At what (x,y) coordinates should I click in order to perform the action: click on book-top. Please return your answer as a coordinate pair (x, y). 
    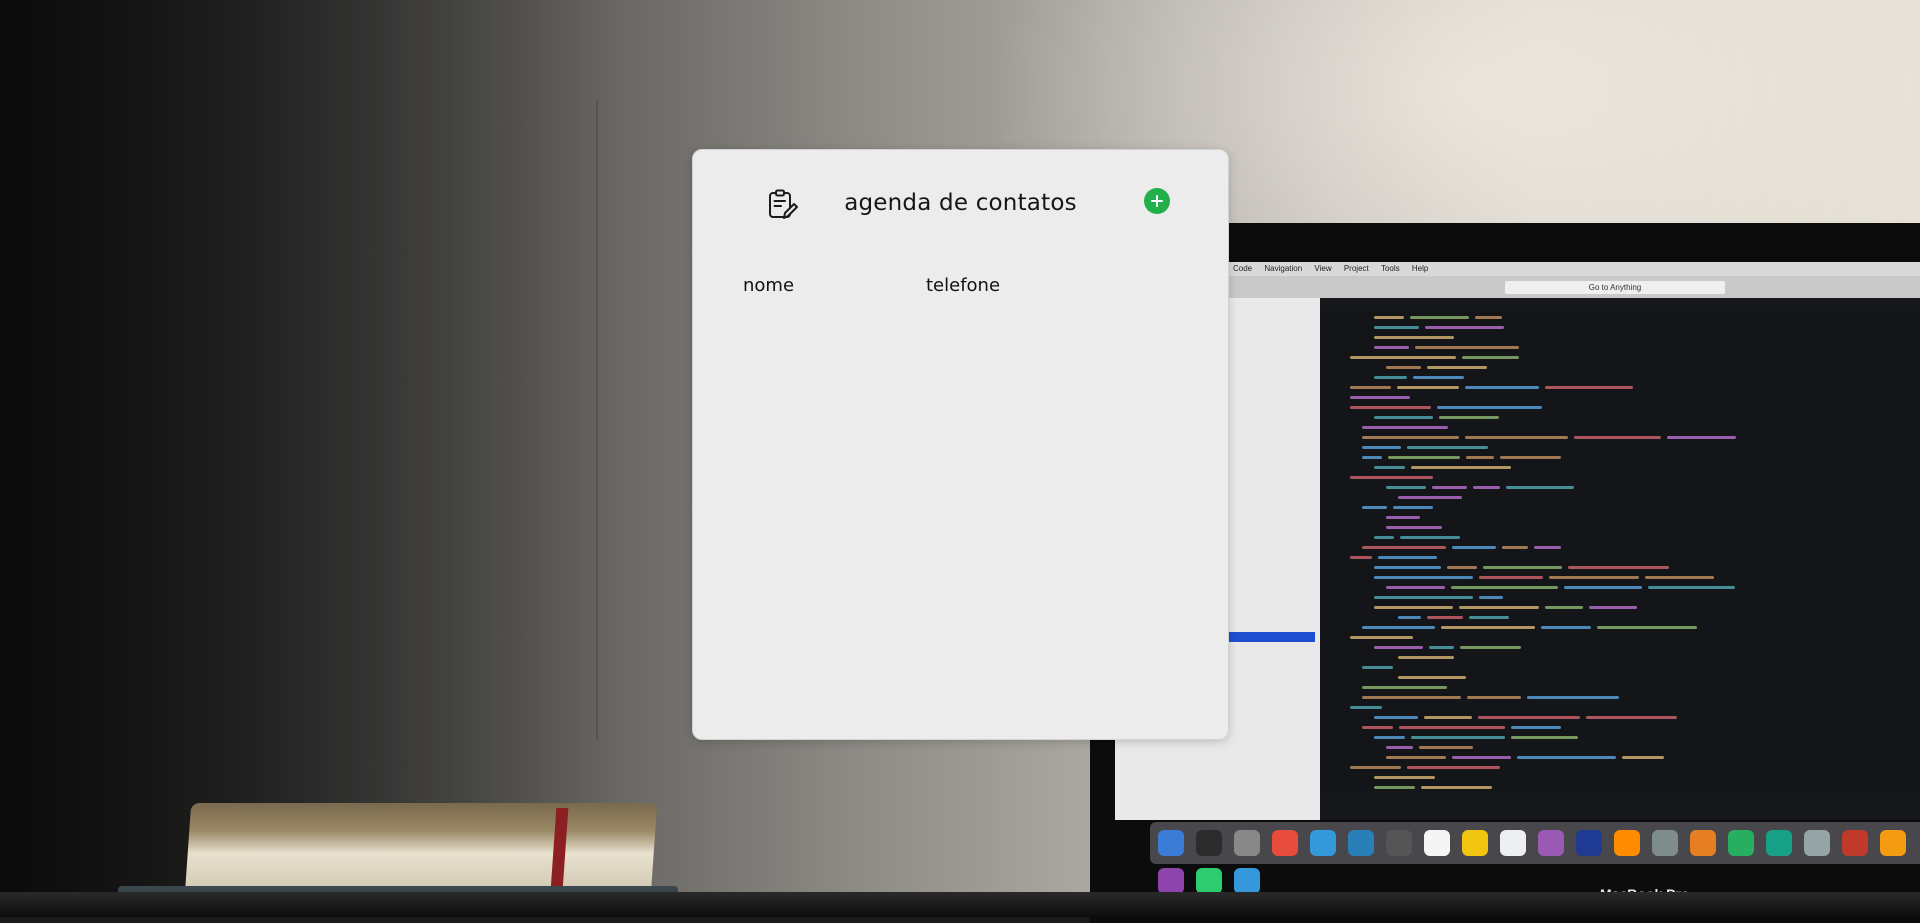
    Looking at the image, I should click on (421, 849).